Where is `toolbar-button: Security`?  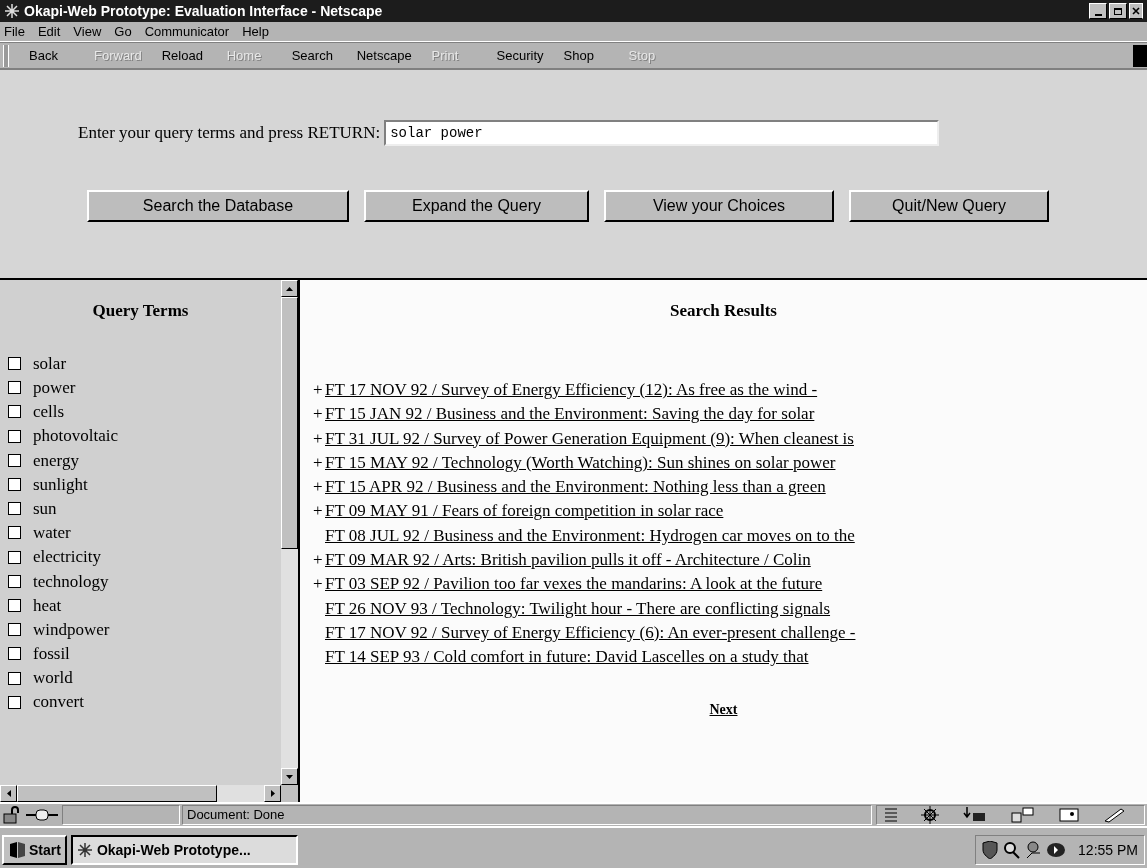 toolbar-button: Security is located at coordinates (520, 55).